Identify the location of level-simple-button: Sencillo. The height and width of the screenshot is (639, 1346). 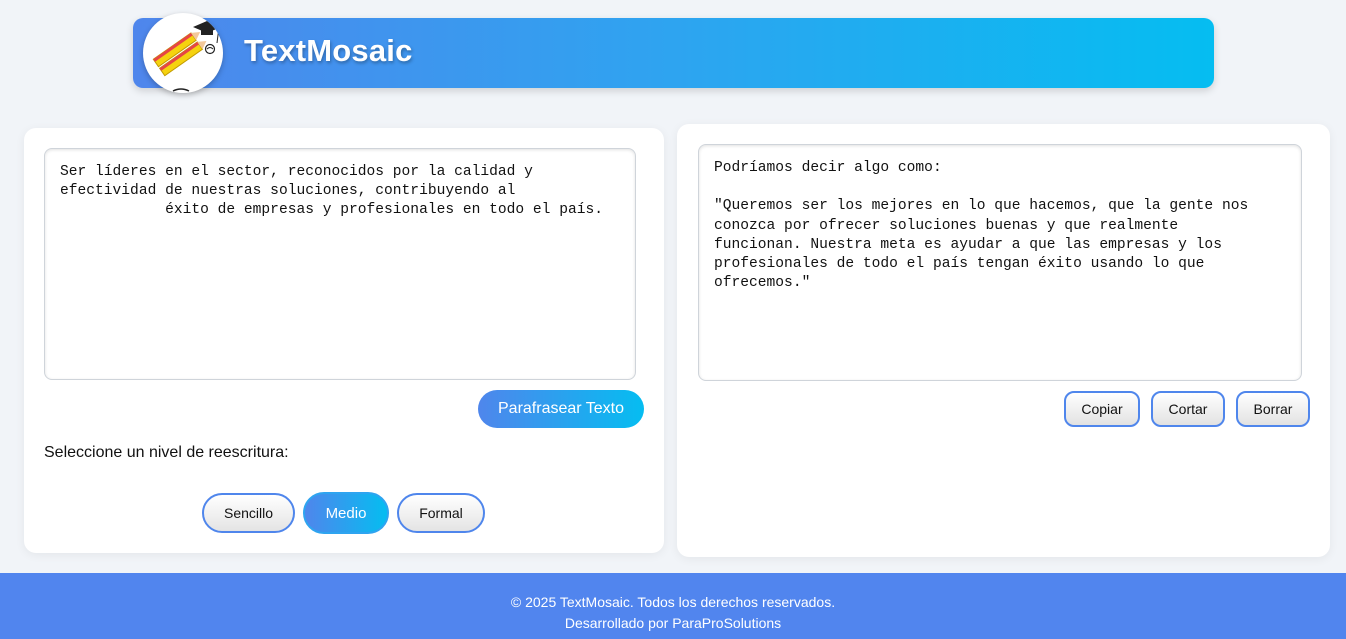
(248, 513).